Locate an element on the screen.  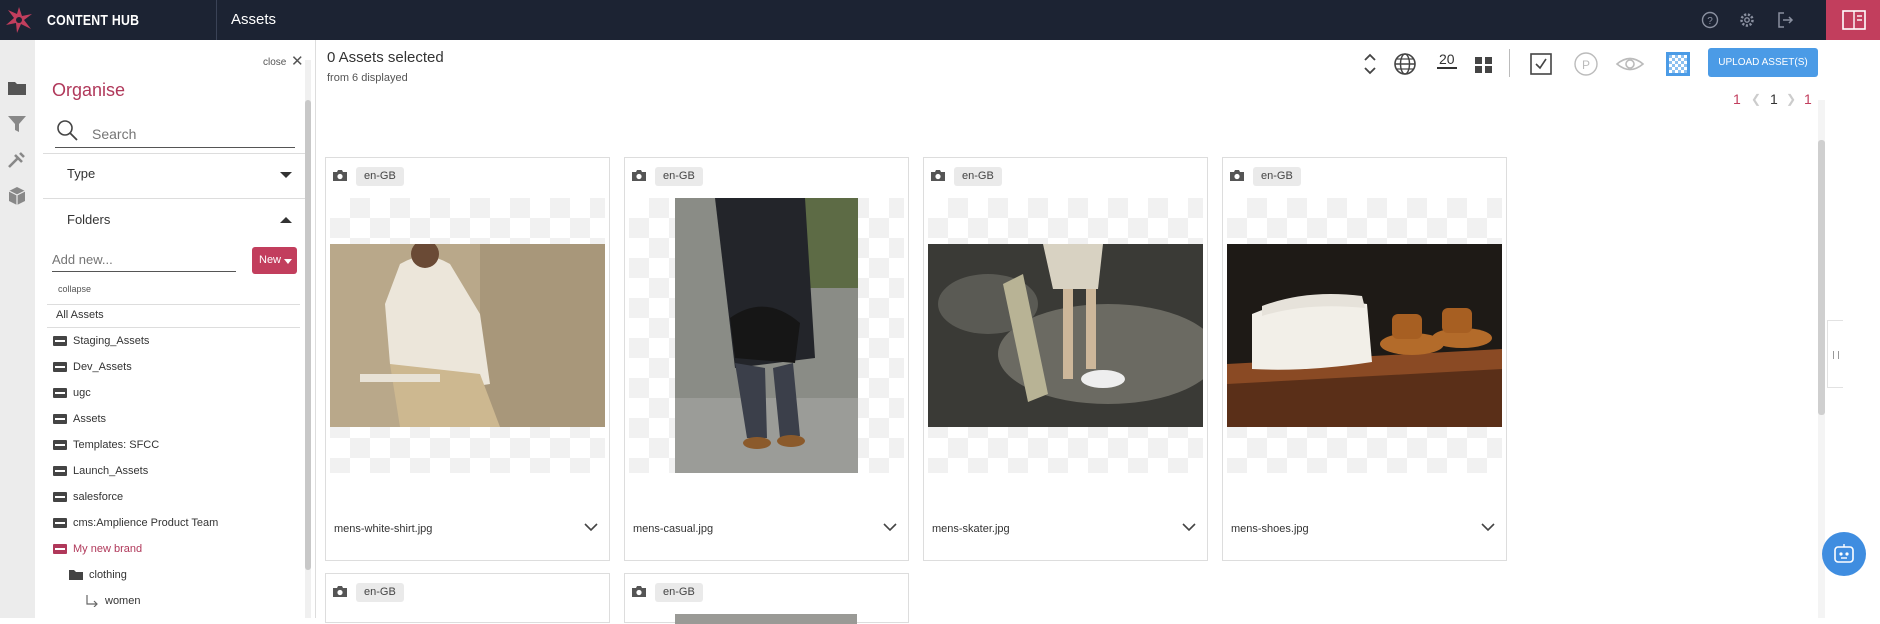
next-page-icon: ❯ is located at coordinates (1791, 99).